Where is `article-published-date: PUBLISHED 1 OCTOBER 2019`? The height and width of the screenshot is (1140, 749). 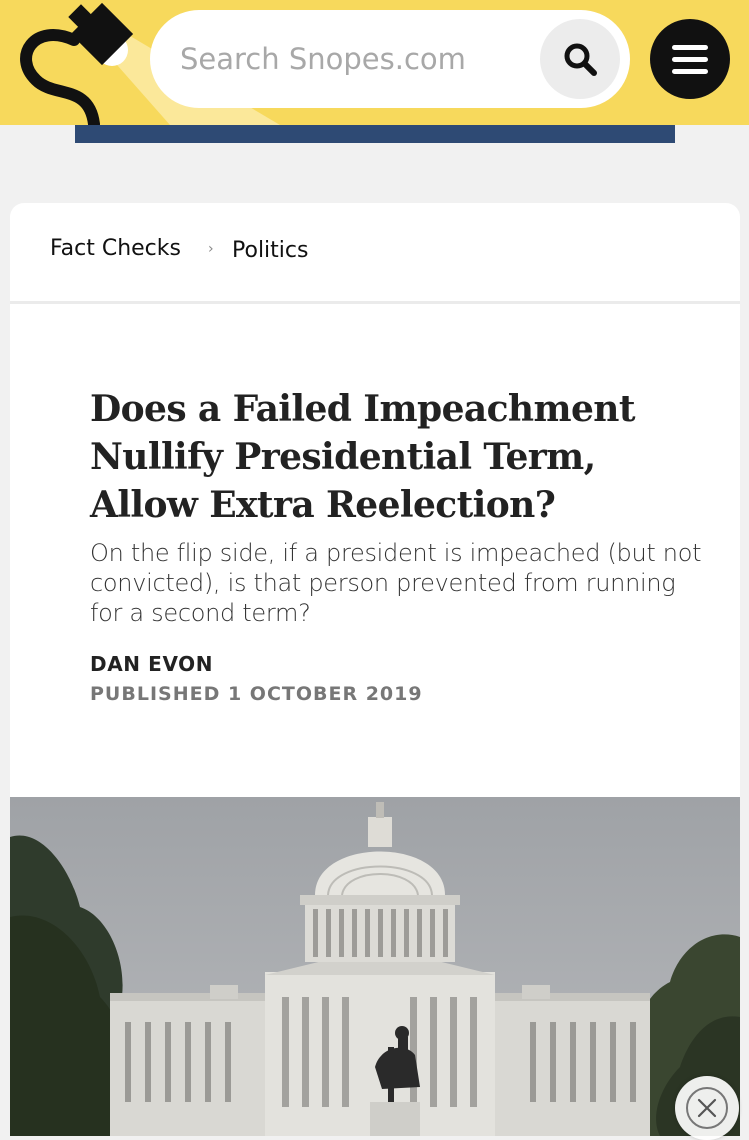 article-published-date: PUBLISHED 1 OCTOBER 2019 is located at coordinates (256, 694).